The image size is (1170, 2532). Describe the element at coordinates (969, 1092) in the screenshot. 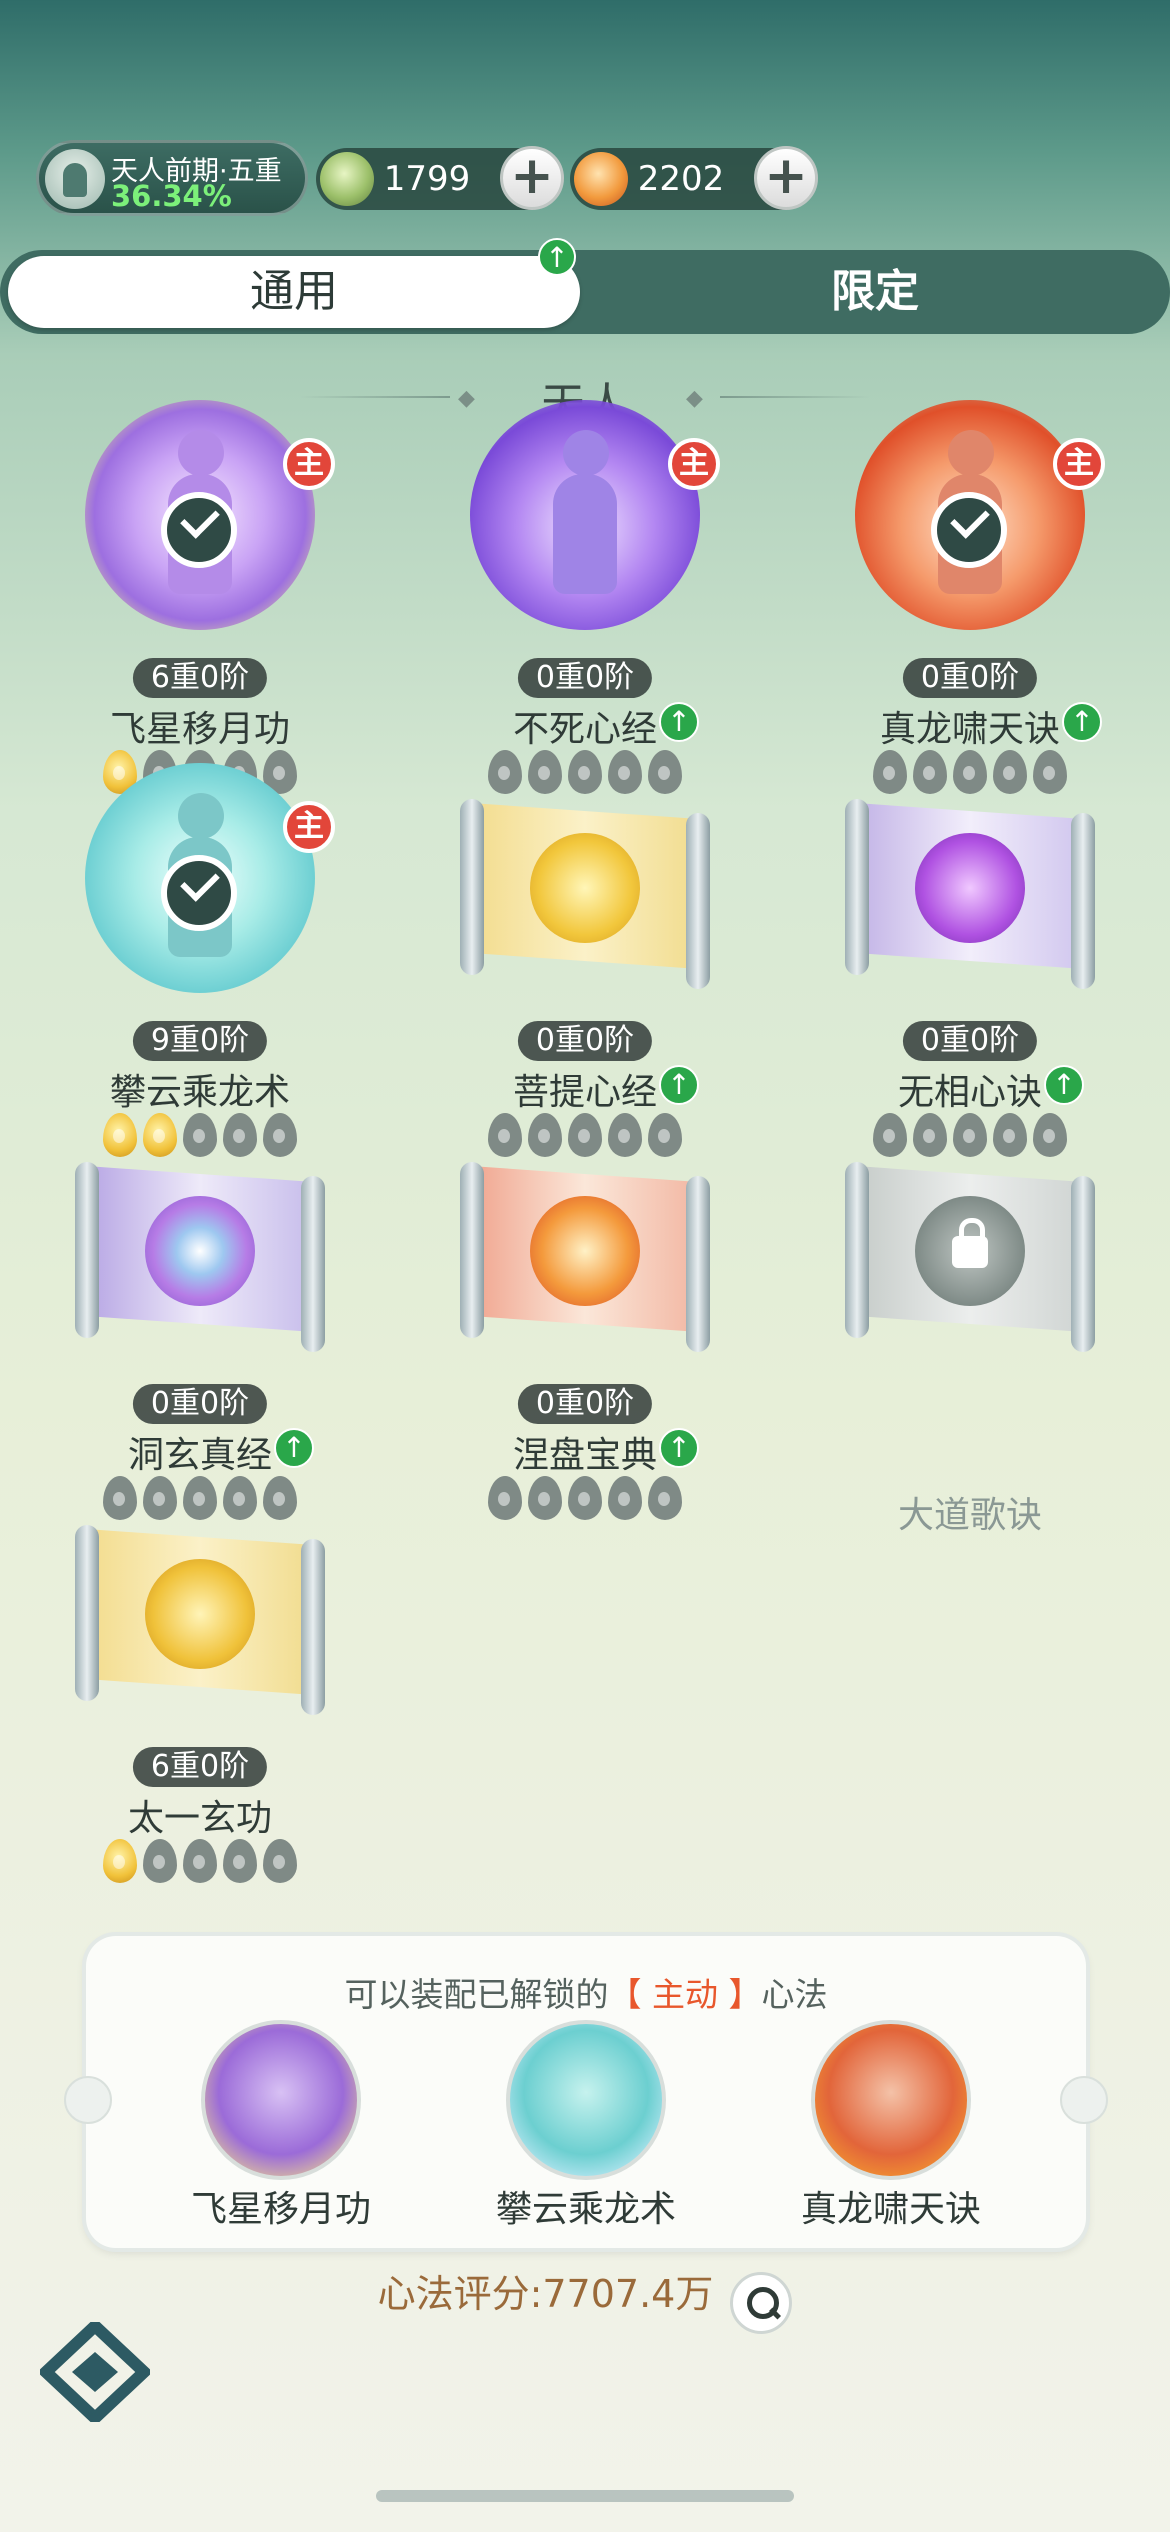

I see `skill-name: 无相心诀` at that location.